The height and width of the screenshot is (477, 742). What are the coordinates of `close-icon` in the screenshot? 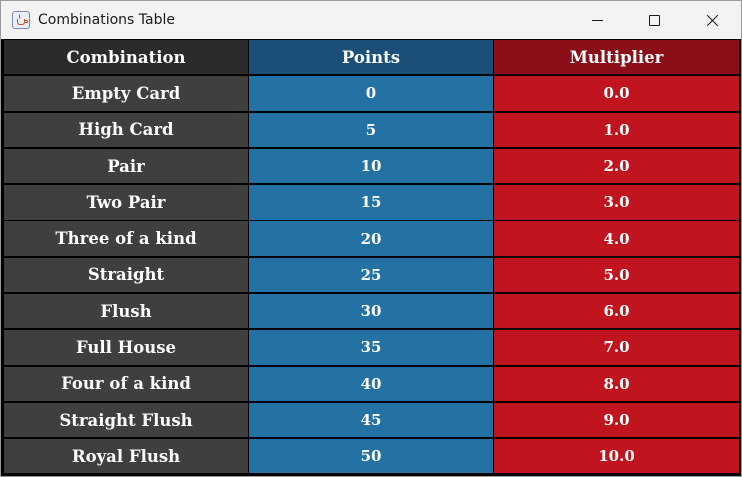 It's located at (712, 20).